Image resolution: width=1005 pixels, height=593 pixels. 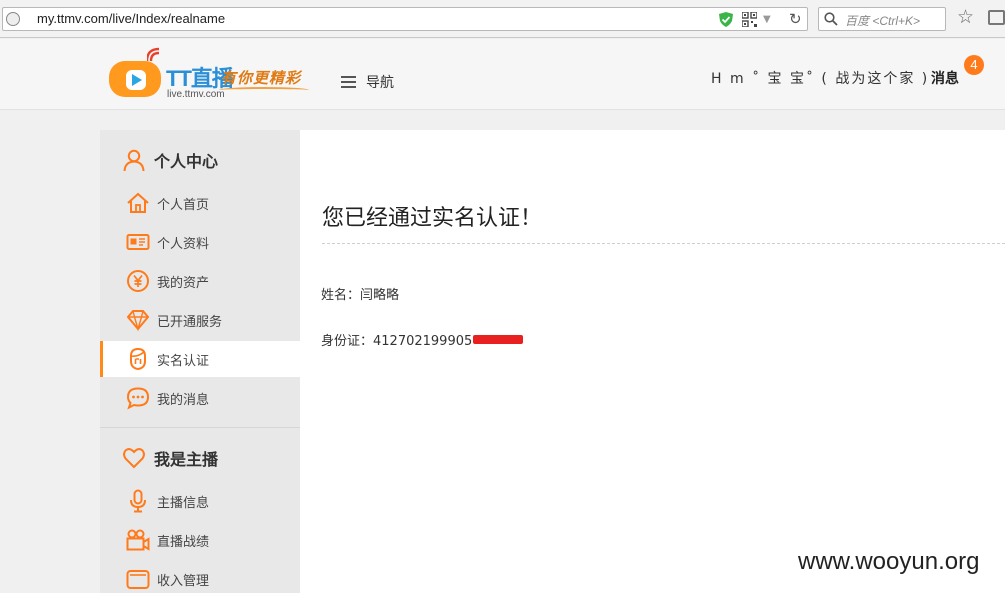 I want to click on address-bar: my.ttmv.com/live/Index/realname ▼ ↻, so click(x=405, y=19).